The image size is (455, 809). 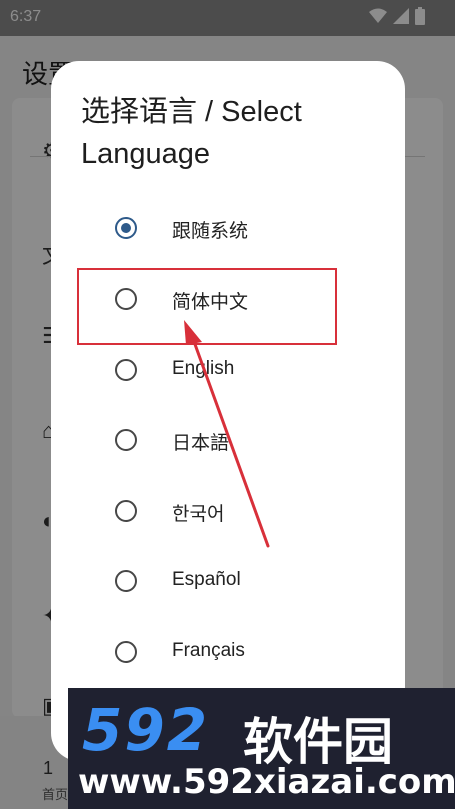 I want to click on watermark-banner: 592 软件园 www.592xiazai.com, so click(x=261, y=748).